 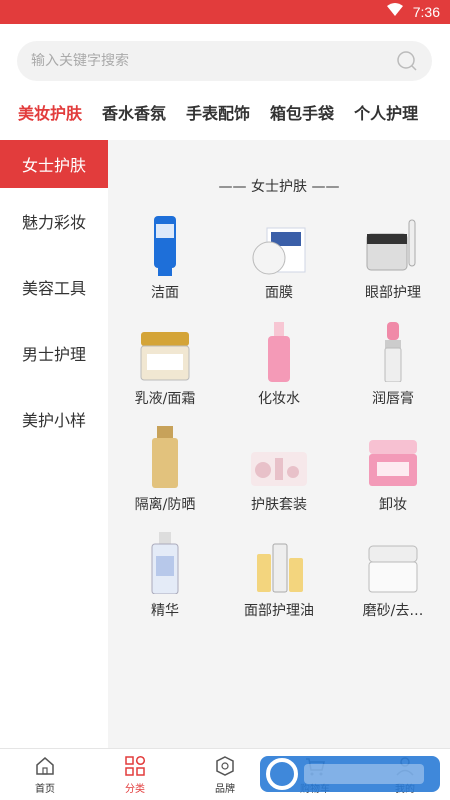 I want to click on product-item-makeup-remover: 卸妆, so click(x=393, y=477).